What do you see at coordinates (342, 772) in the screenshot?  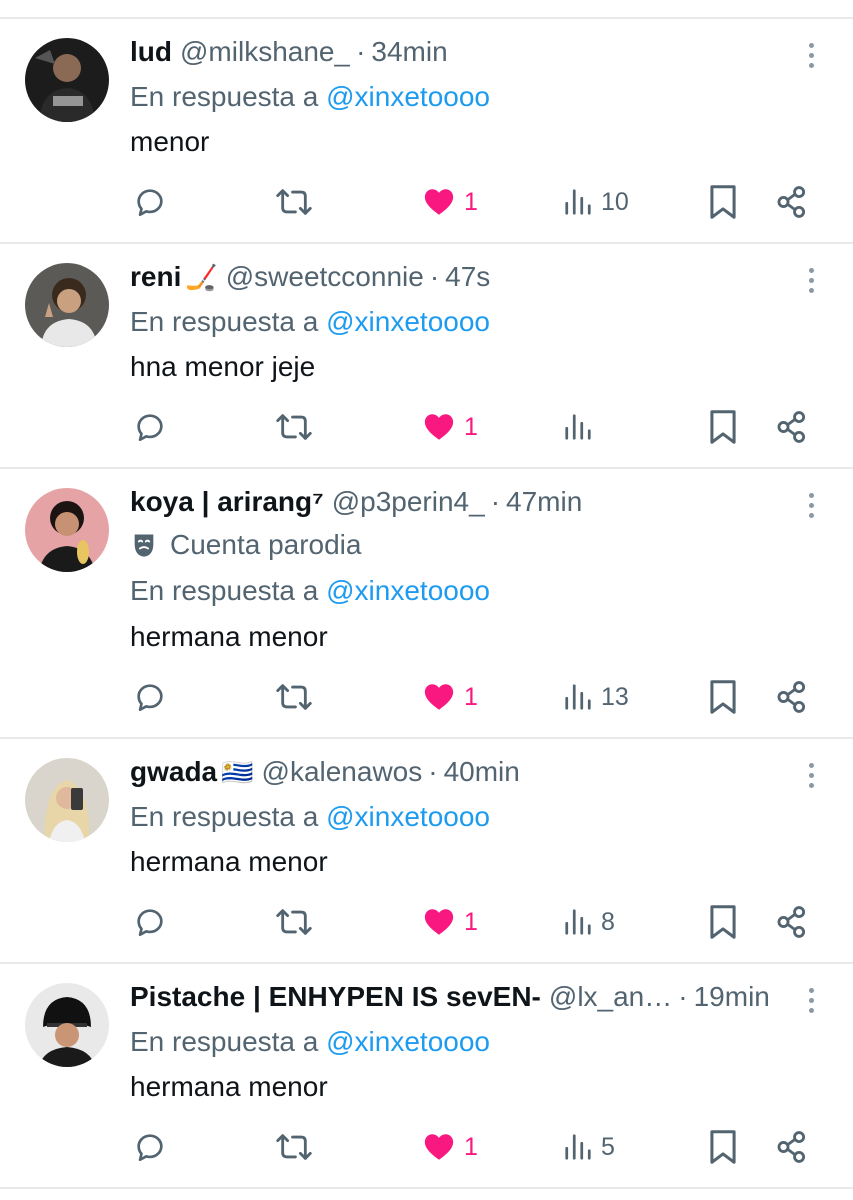 I see `user-handle: @kalenawos` at bounding box center [342, 772].